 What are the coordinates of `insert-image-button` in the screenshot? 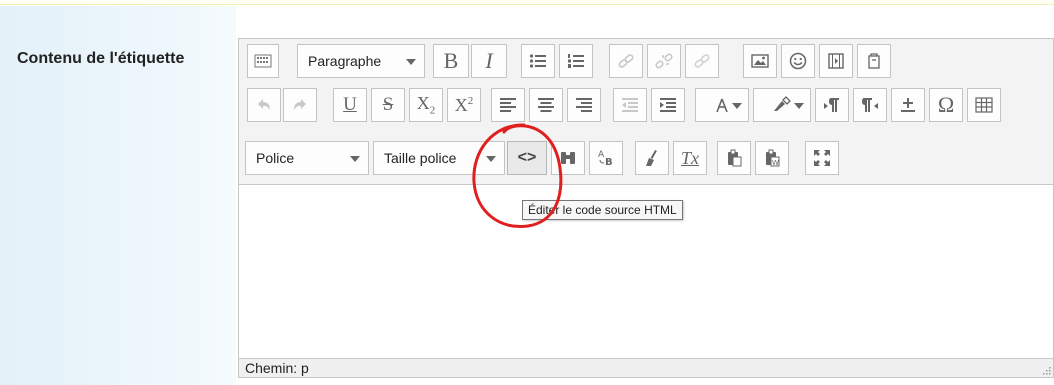 It's located at (760, 61).